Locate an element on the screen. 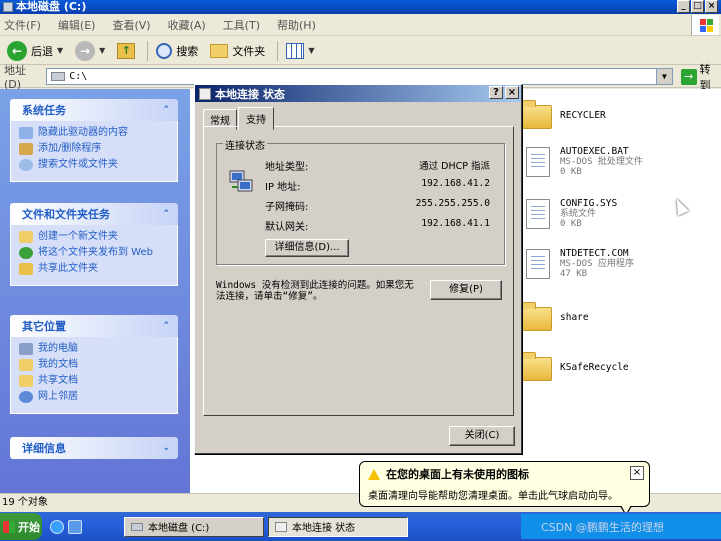 Image resolution: width=721 pixels, height=541 pixels. folder-icon is located at coordinates (537, 366).